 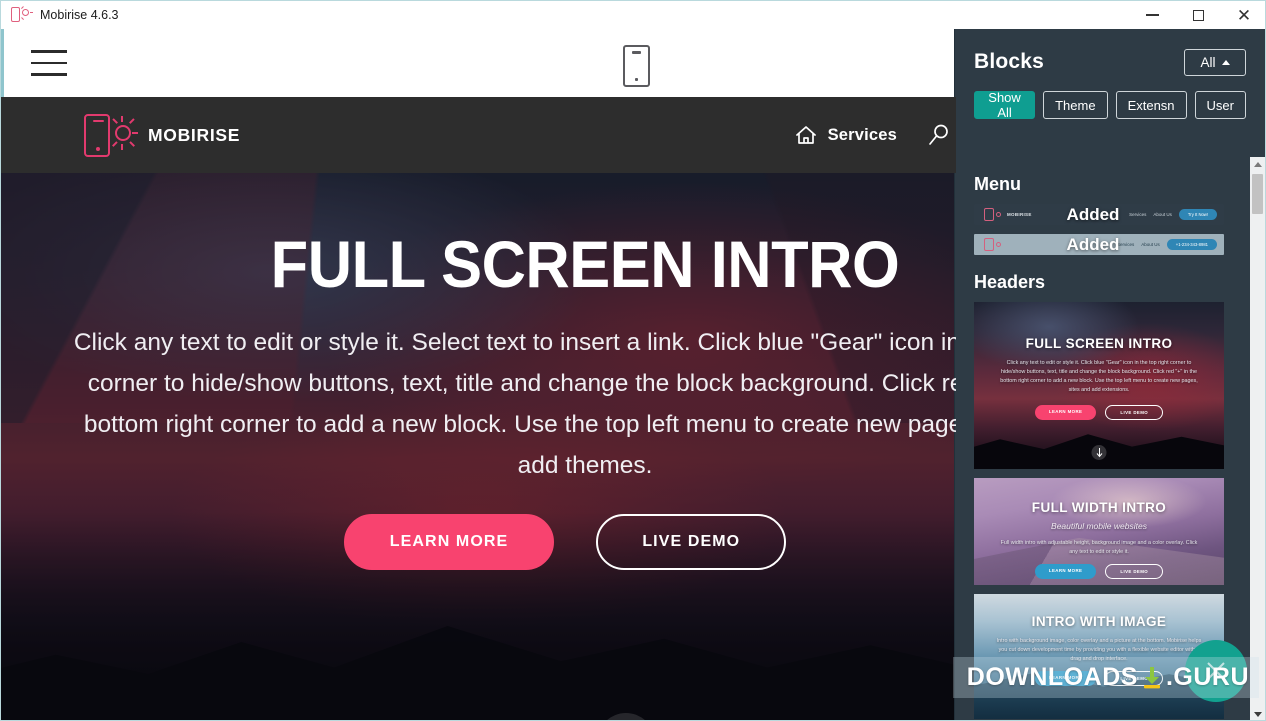 I want to click on watermark-text-downloads: DOWNLOADS, so click(x=1052, y=677).